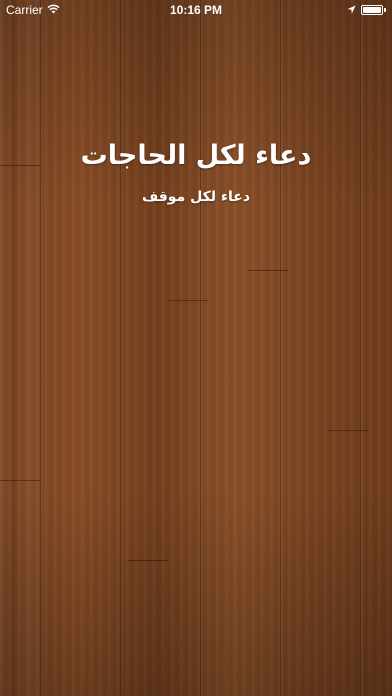 The height and width of the screenshot is (696, 392). I want to click on battery-tip, so click(385, 10).